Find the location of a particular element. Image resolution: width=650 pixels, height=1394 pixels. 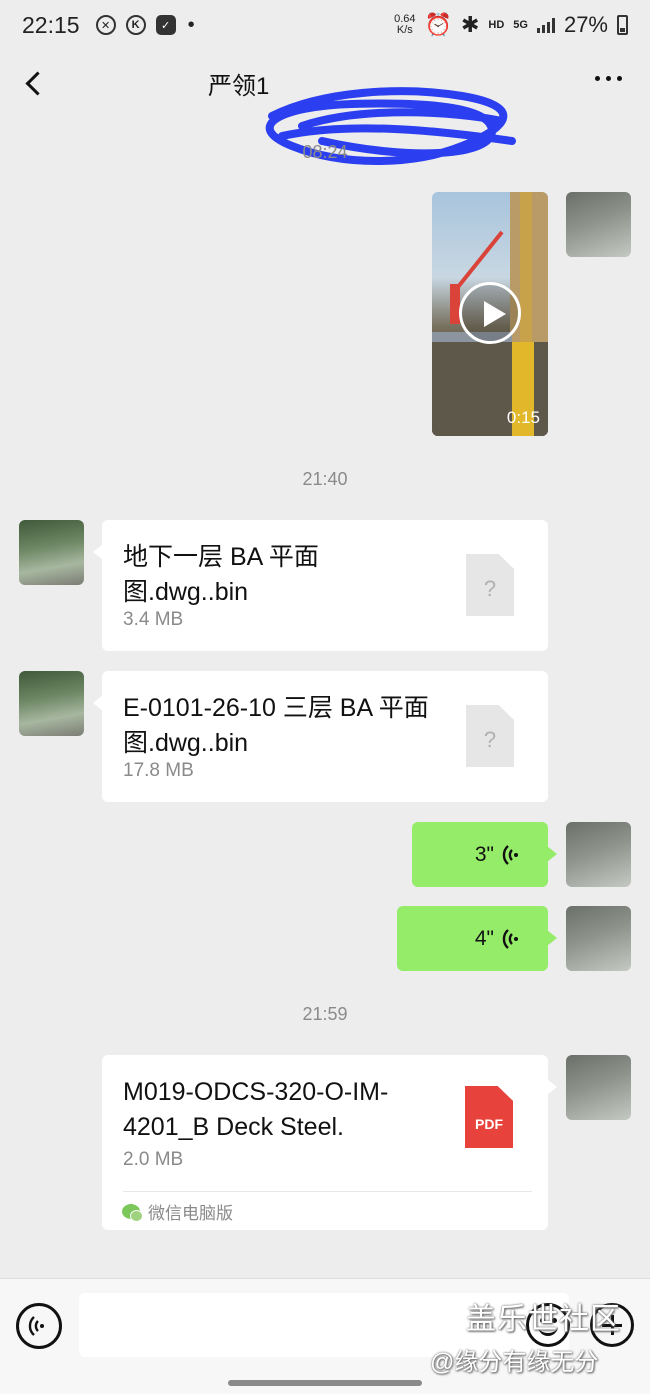

file-name: M019-ODCS-320-O-IM-4201_B Deck Steel. is located at coordinates (256, 1109).